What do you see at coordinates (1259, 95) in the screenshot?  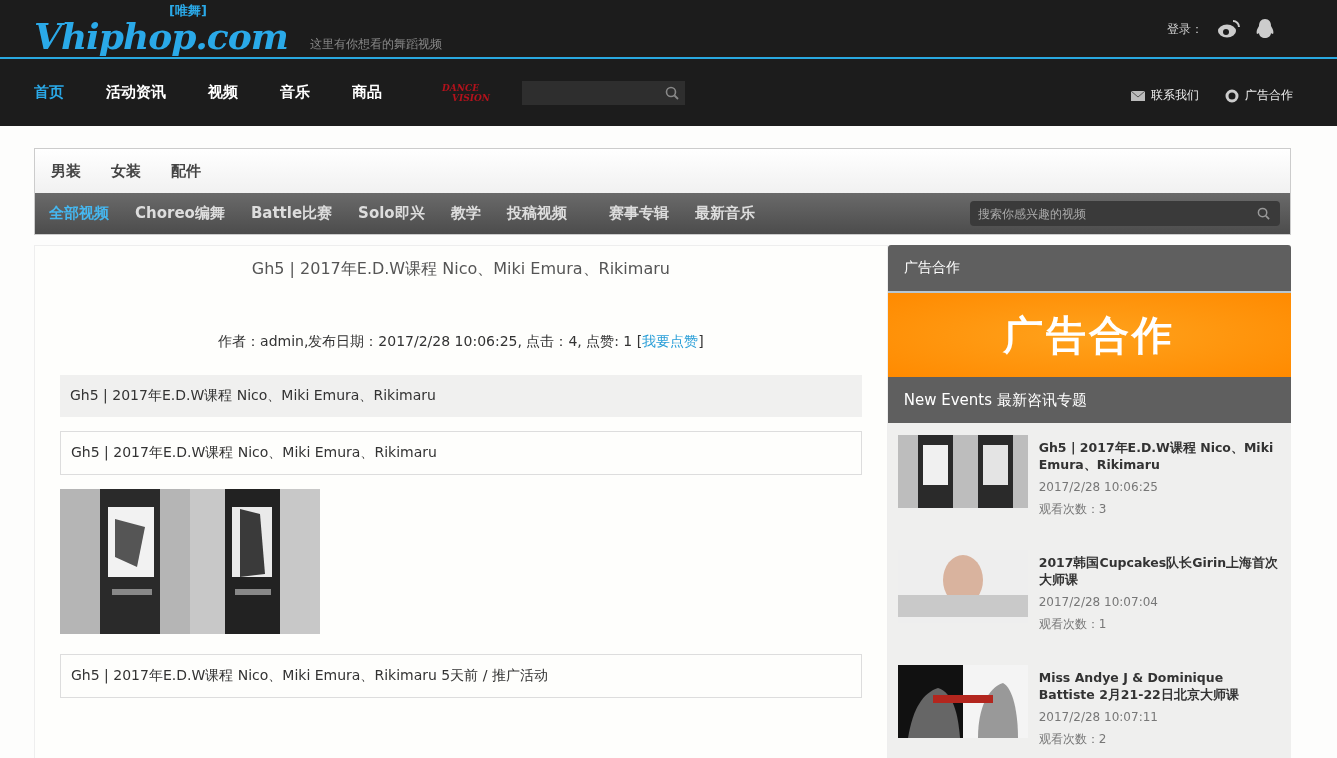 I see `header-link: 广告合作` at bounding box center [1259, 95].